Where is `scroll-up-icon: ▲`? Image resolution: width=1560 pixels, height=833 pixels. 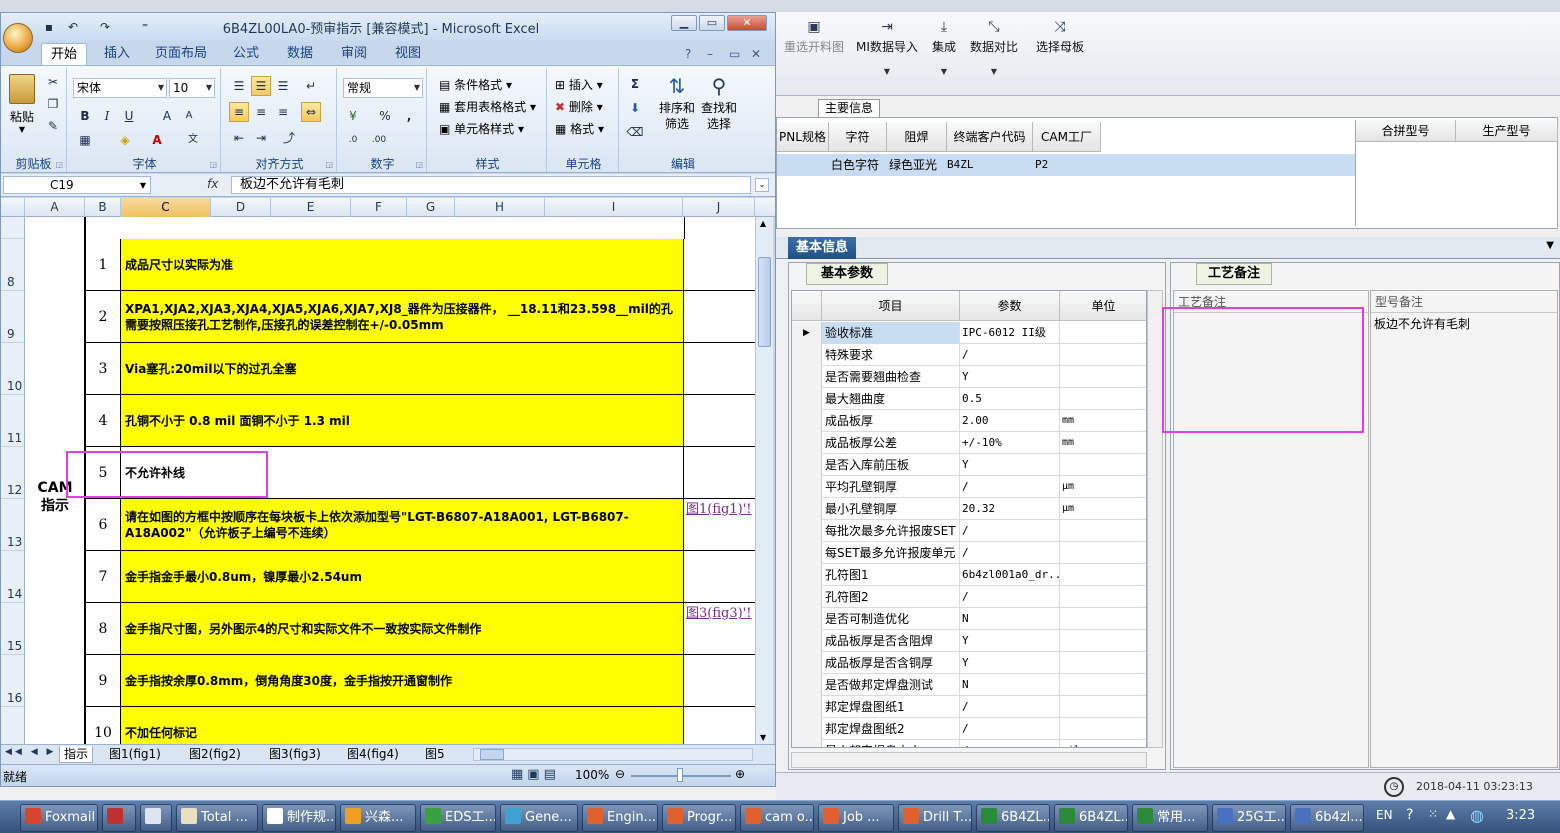
scroll-up-icon: ▲ is located at coordinates (763, 223).